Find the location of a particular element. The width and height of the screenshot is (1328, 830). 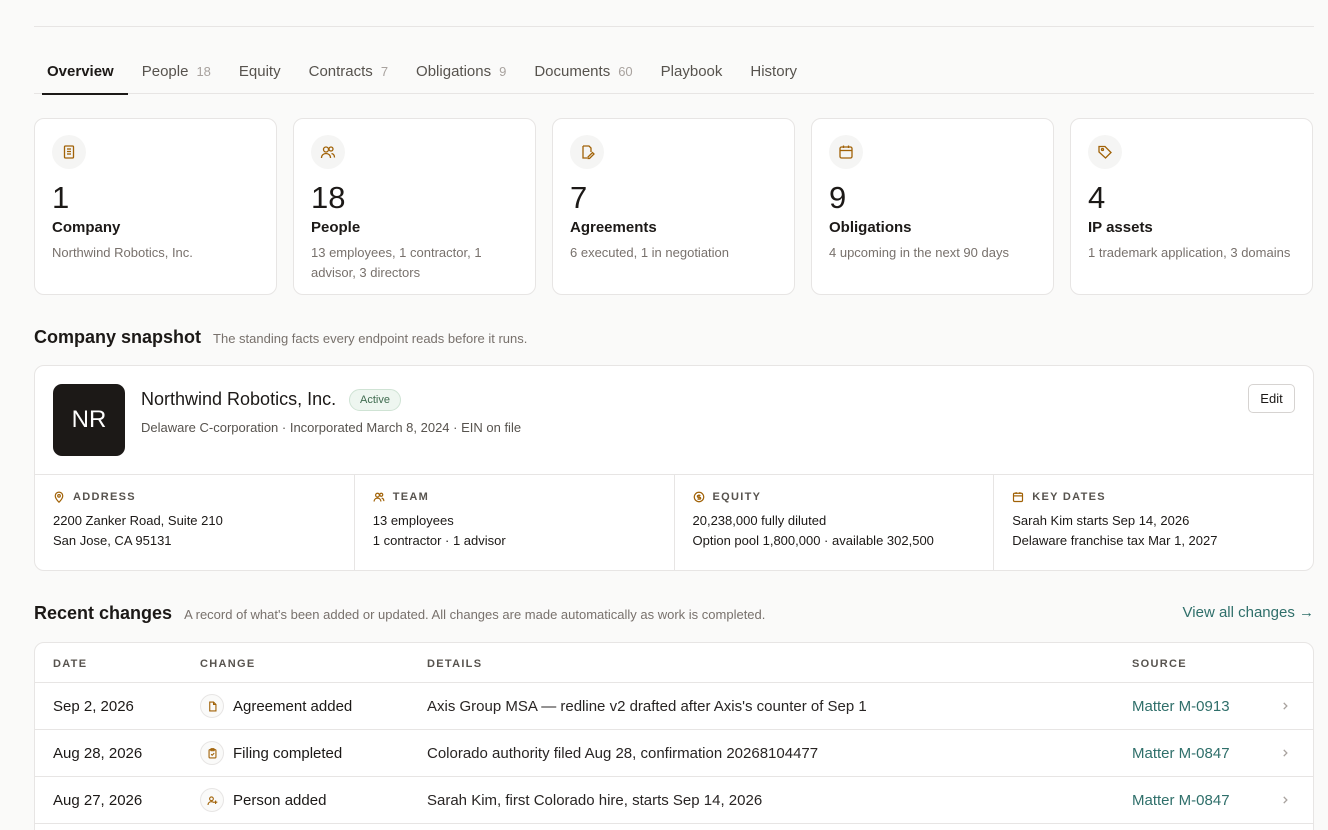

tab-count: 18 is located at coordinates (203, 71).